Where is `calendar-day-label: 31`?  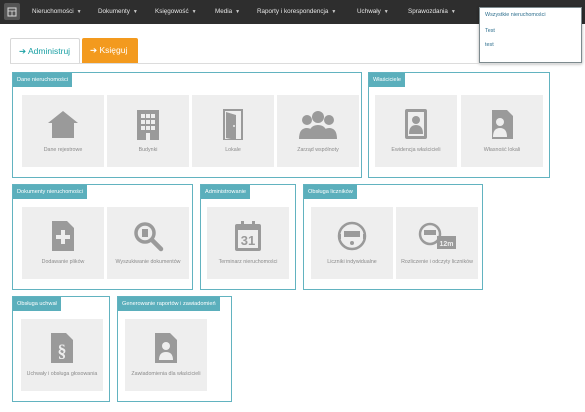
calendar-day-label: 31 is located at coordinates (248, 240).